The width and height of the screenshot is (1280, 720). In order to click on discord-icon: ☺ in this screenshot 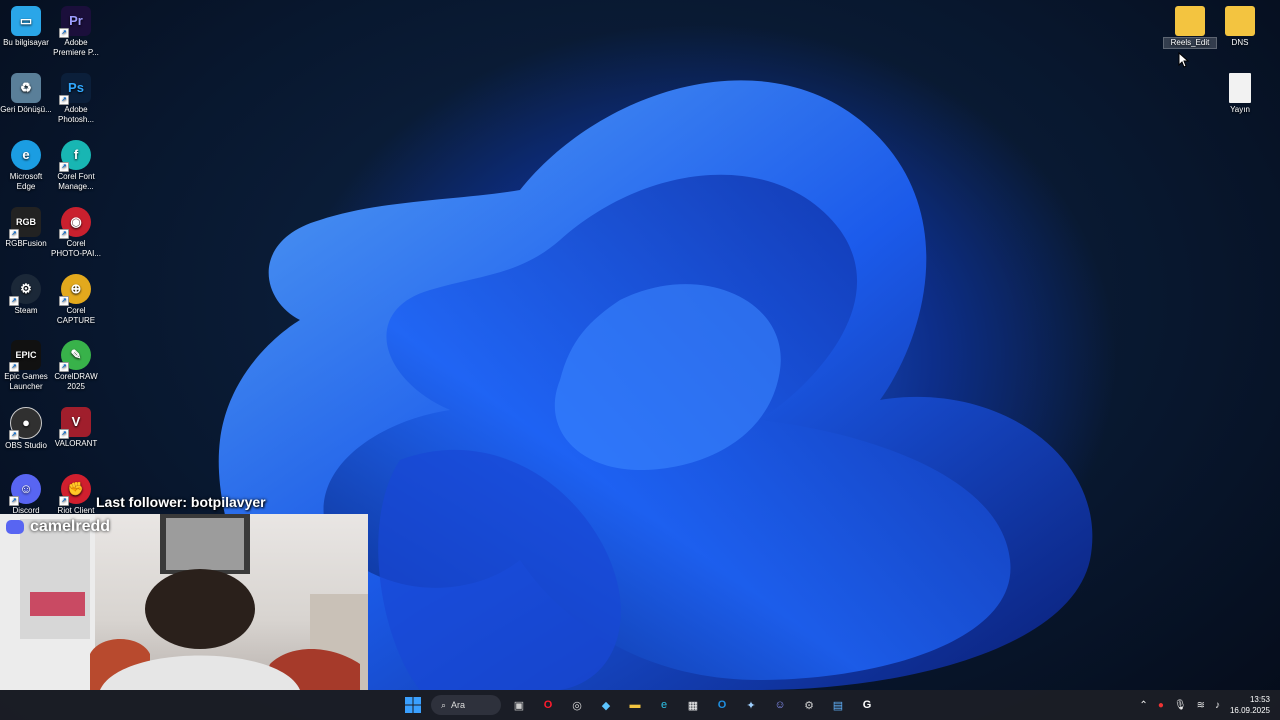, I will do `click(780, 705)`.